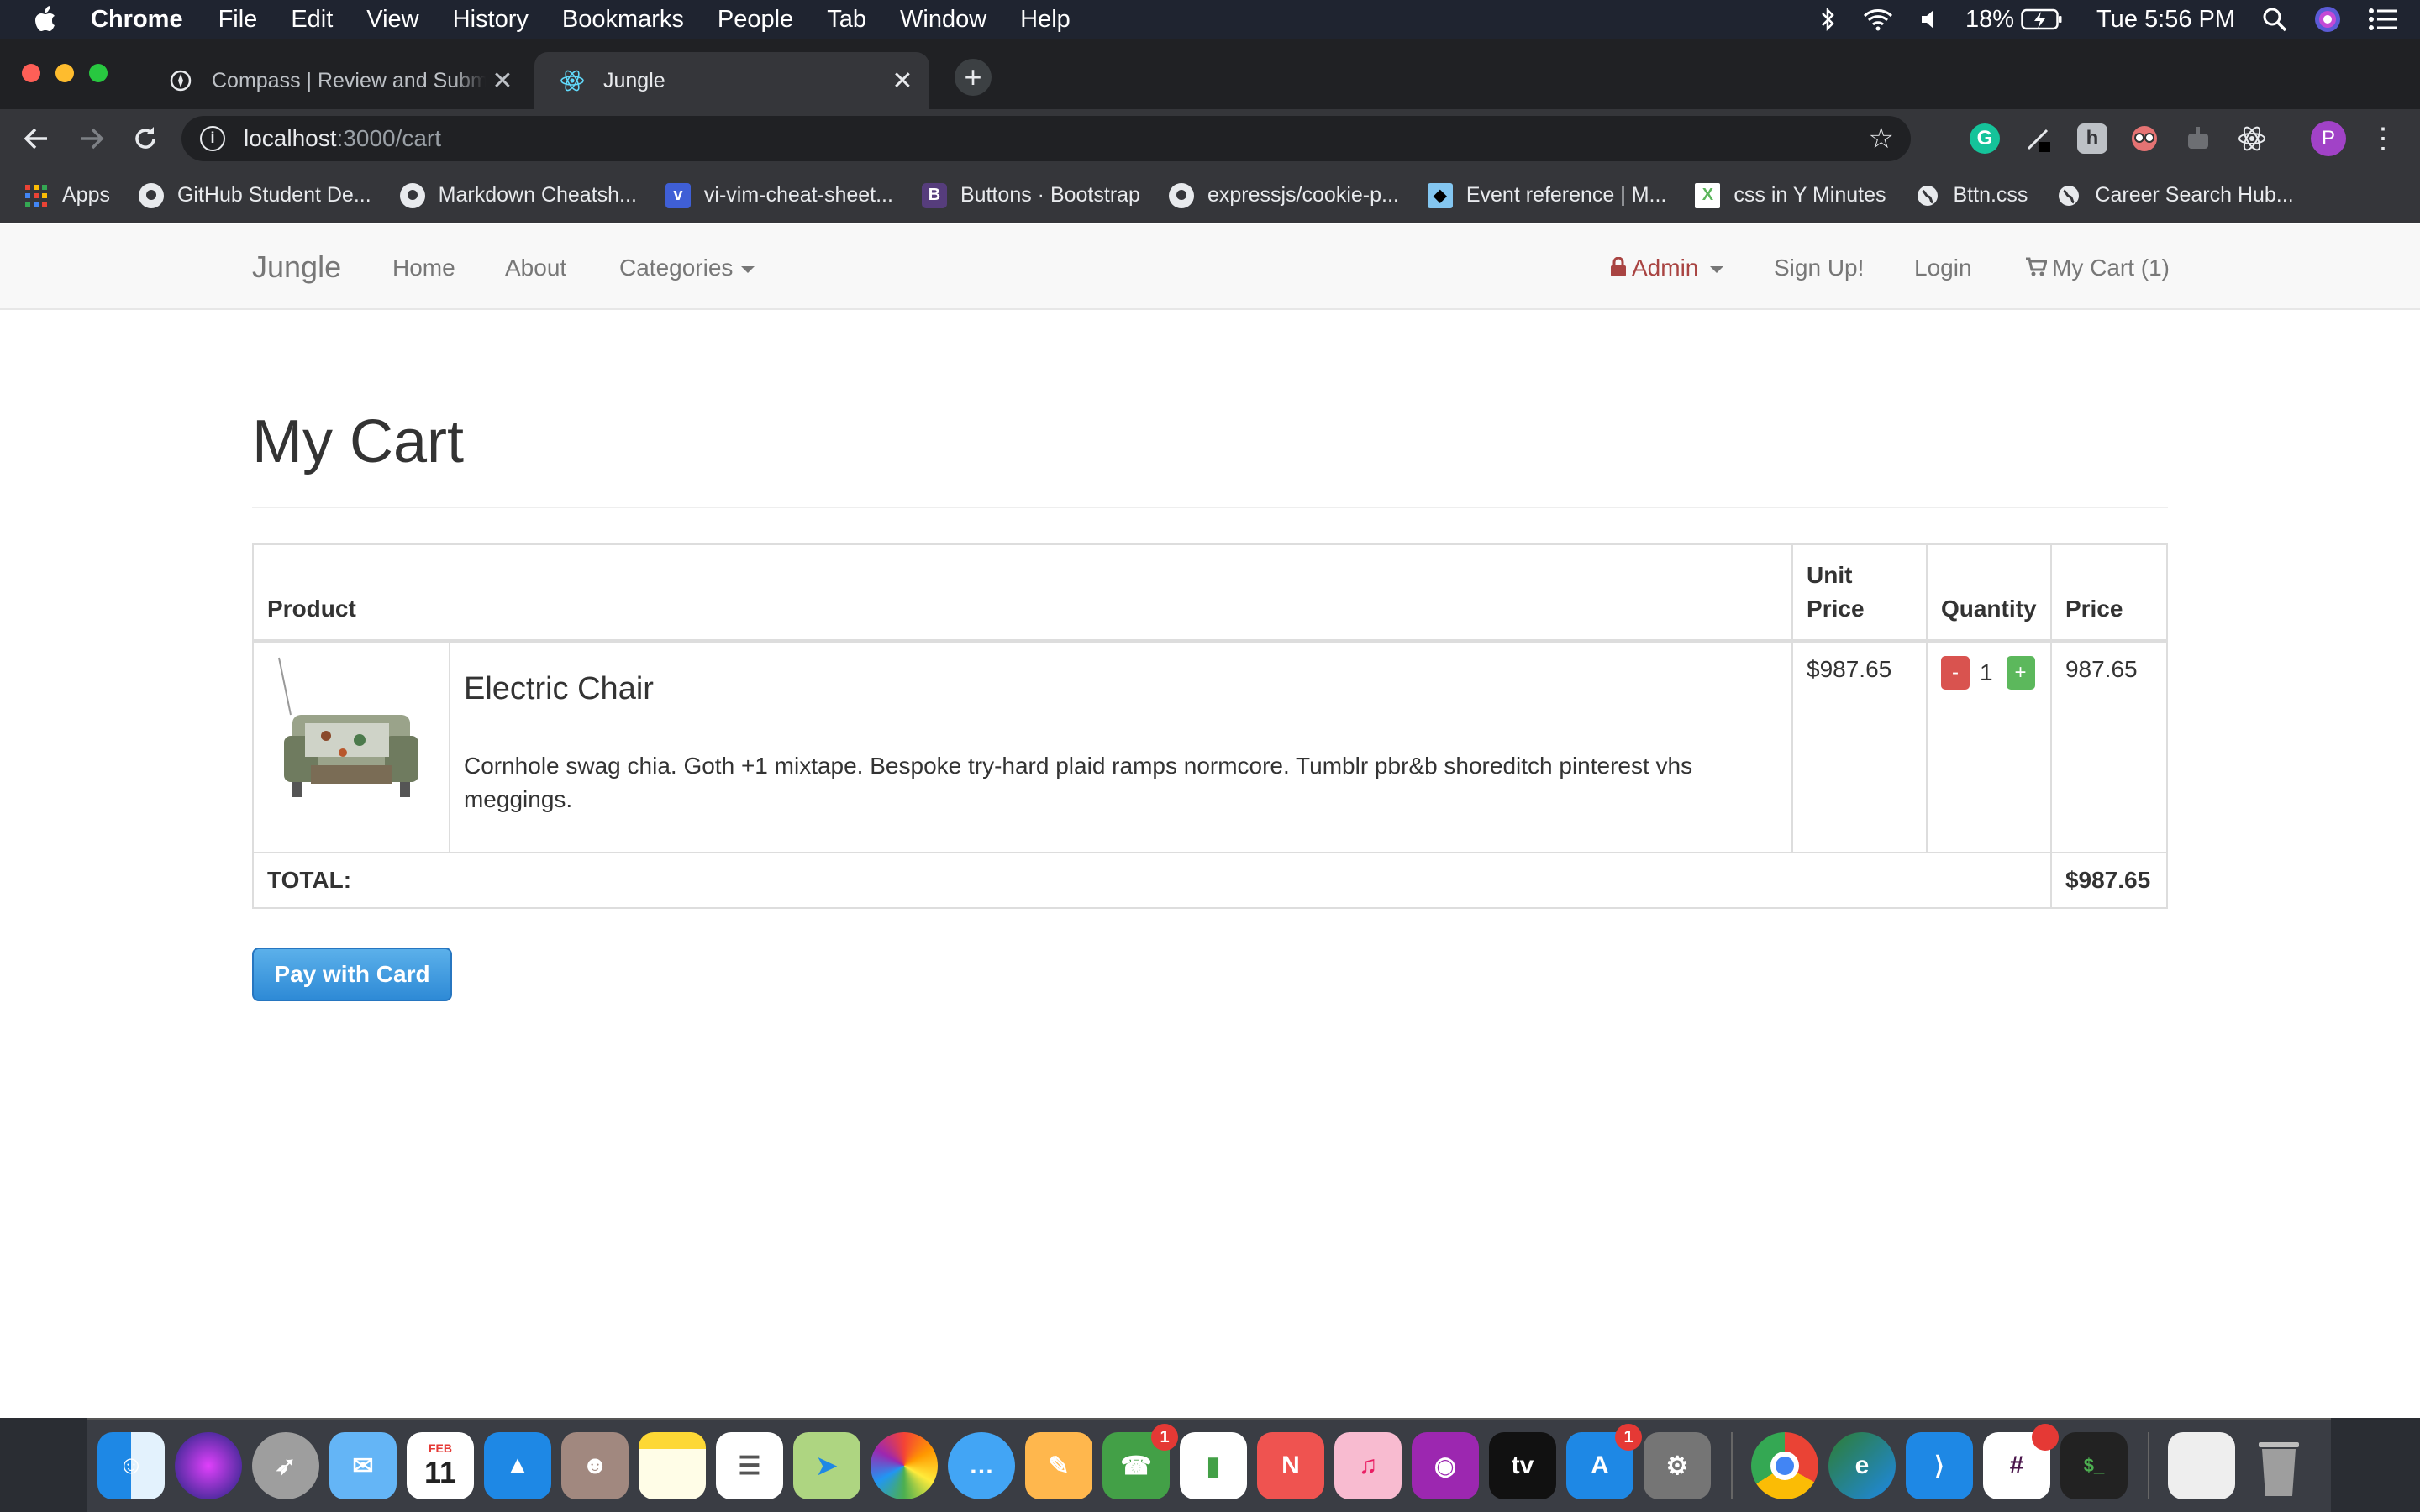 This screenshot has width=2420, height=1512. I want to click on reload-icon, so click(146, 138).